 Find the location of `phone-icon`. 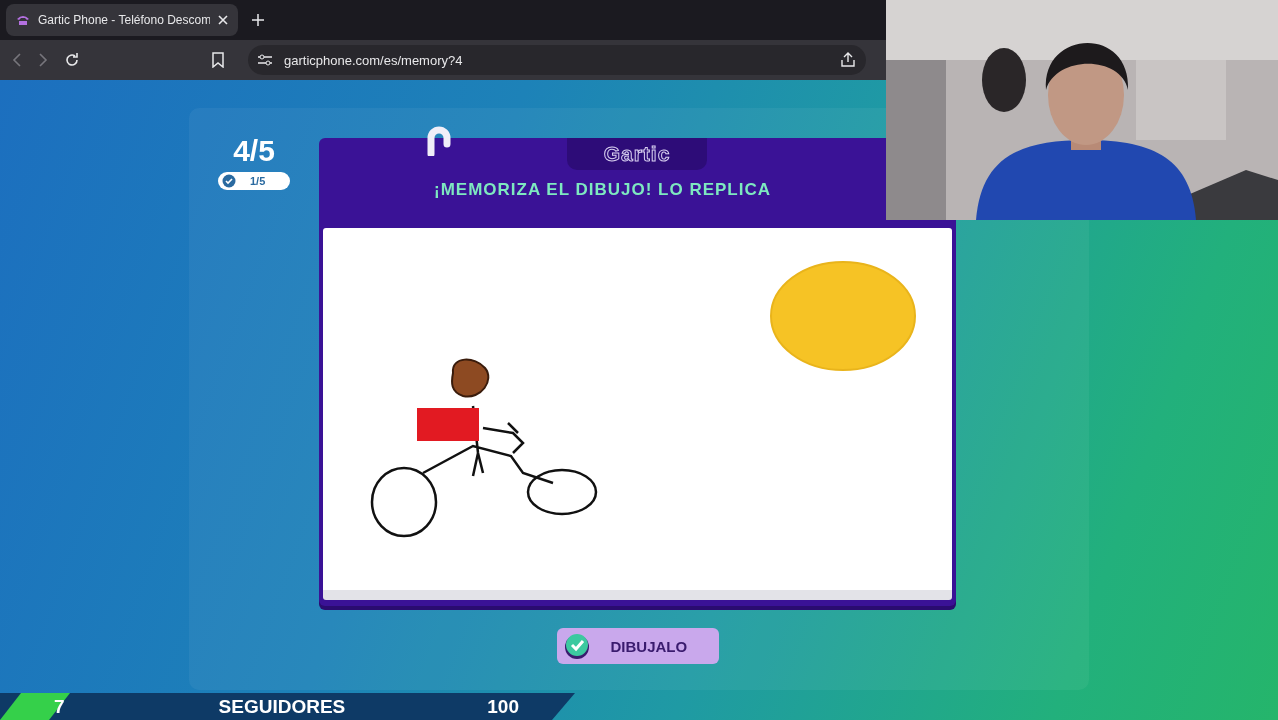

phone-icon is located at coordinates (23, 20).